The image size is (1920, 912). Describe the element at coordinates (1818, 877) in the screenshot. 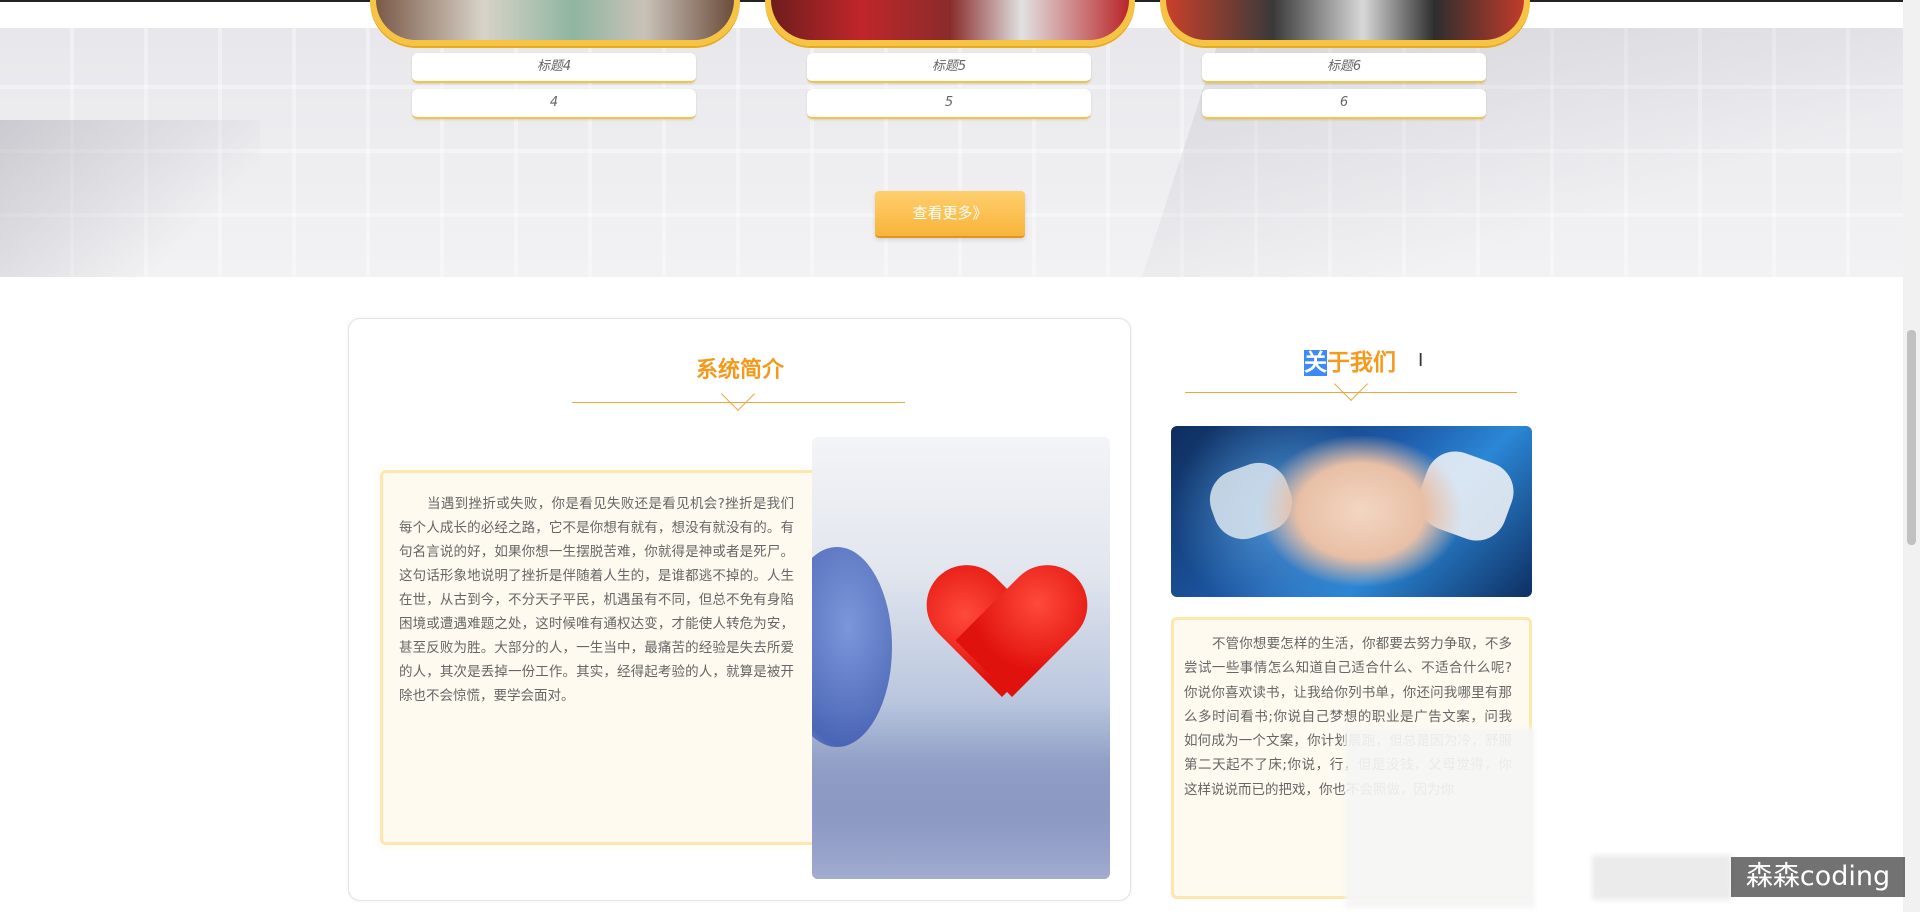

I see `watermark: 森森coding` at that location.